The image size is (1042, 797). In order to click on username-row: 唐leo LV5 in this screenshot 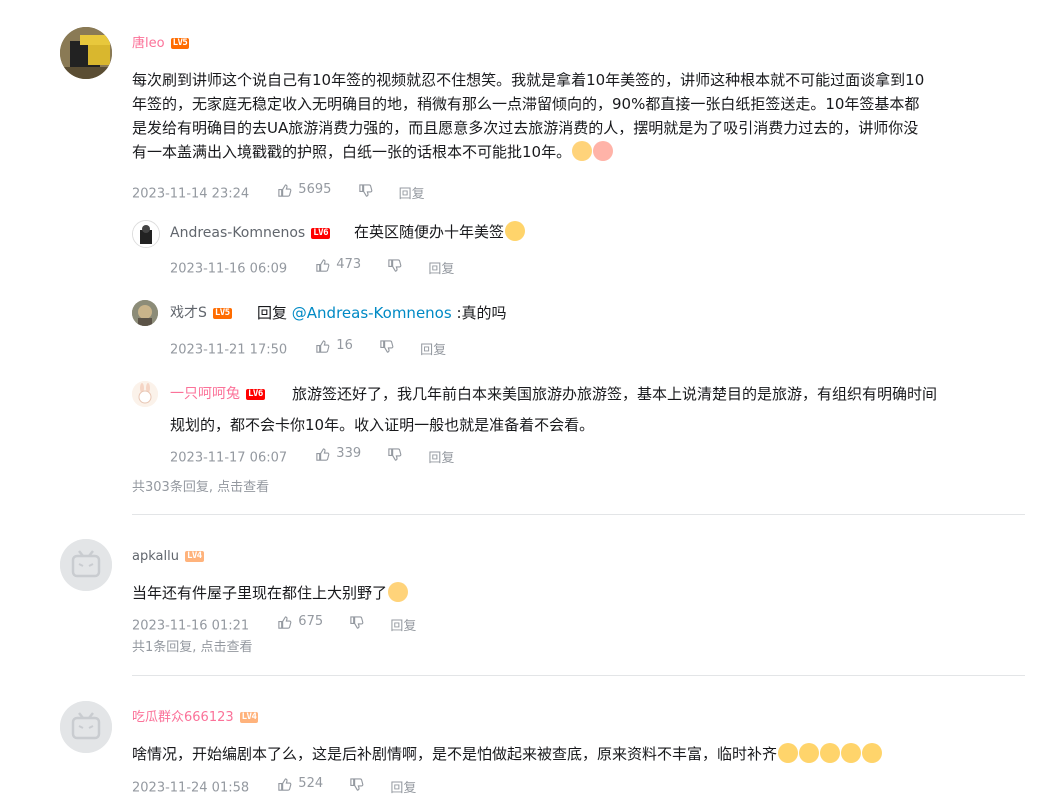, I will do `click(161, 44)`.